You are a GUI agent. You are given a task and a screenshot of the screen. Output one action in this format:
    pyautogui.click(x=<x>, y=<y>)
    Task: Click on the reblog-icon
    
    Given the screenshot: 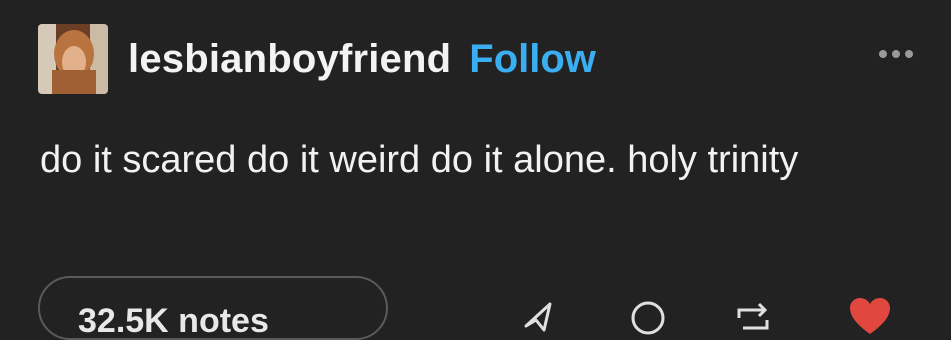 What is the action you would take?
    pyautogui.click(x=753, y=316)
    